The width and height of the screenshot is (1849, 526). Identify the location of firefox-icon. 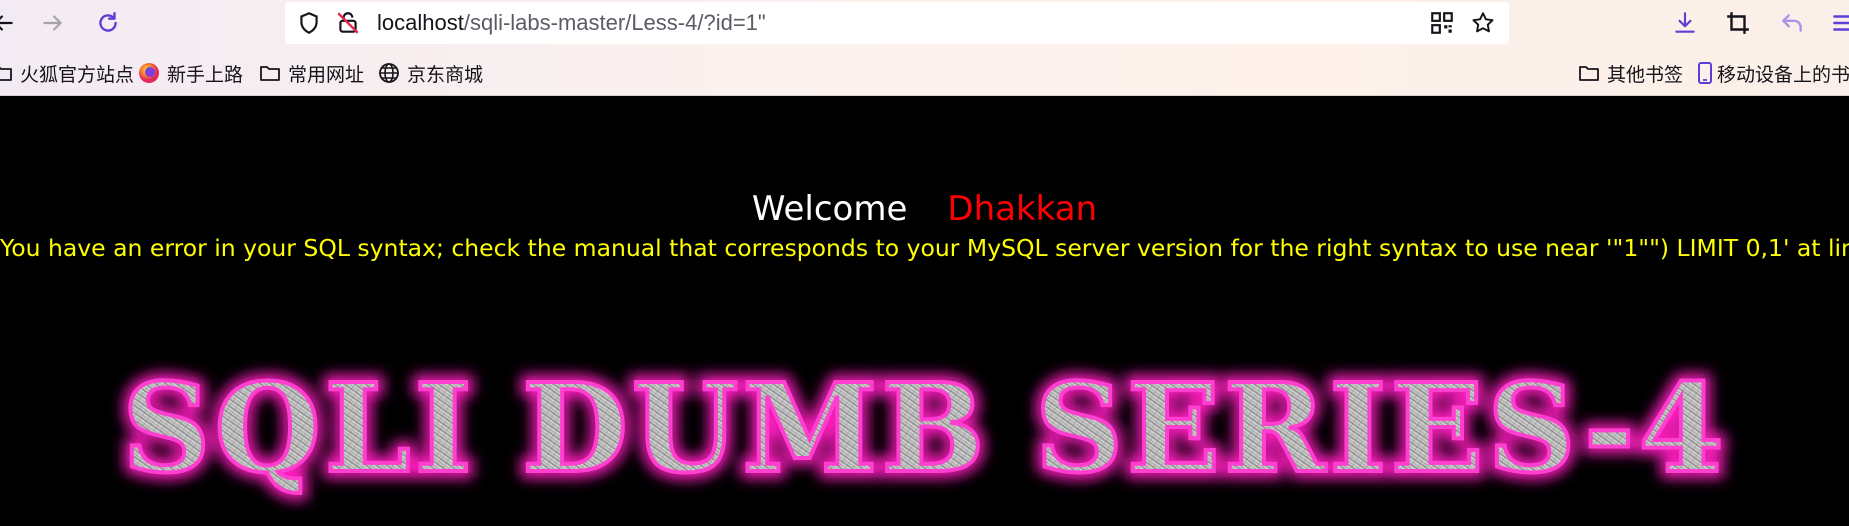
(149, 73).